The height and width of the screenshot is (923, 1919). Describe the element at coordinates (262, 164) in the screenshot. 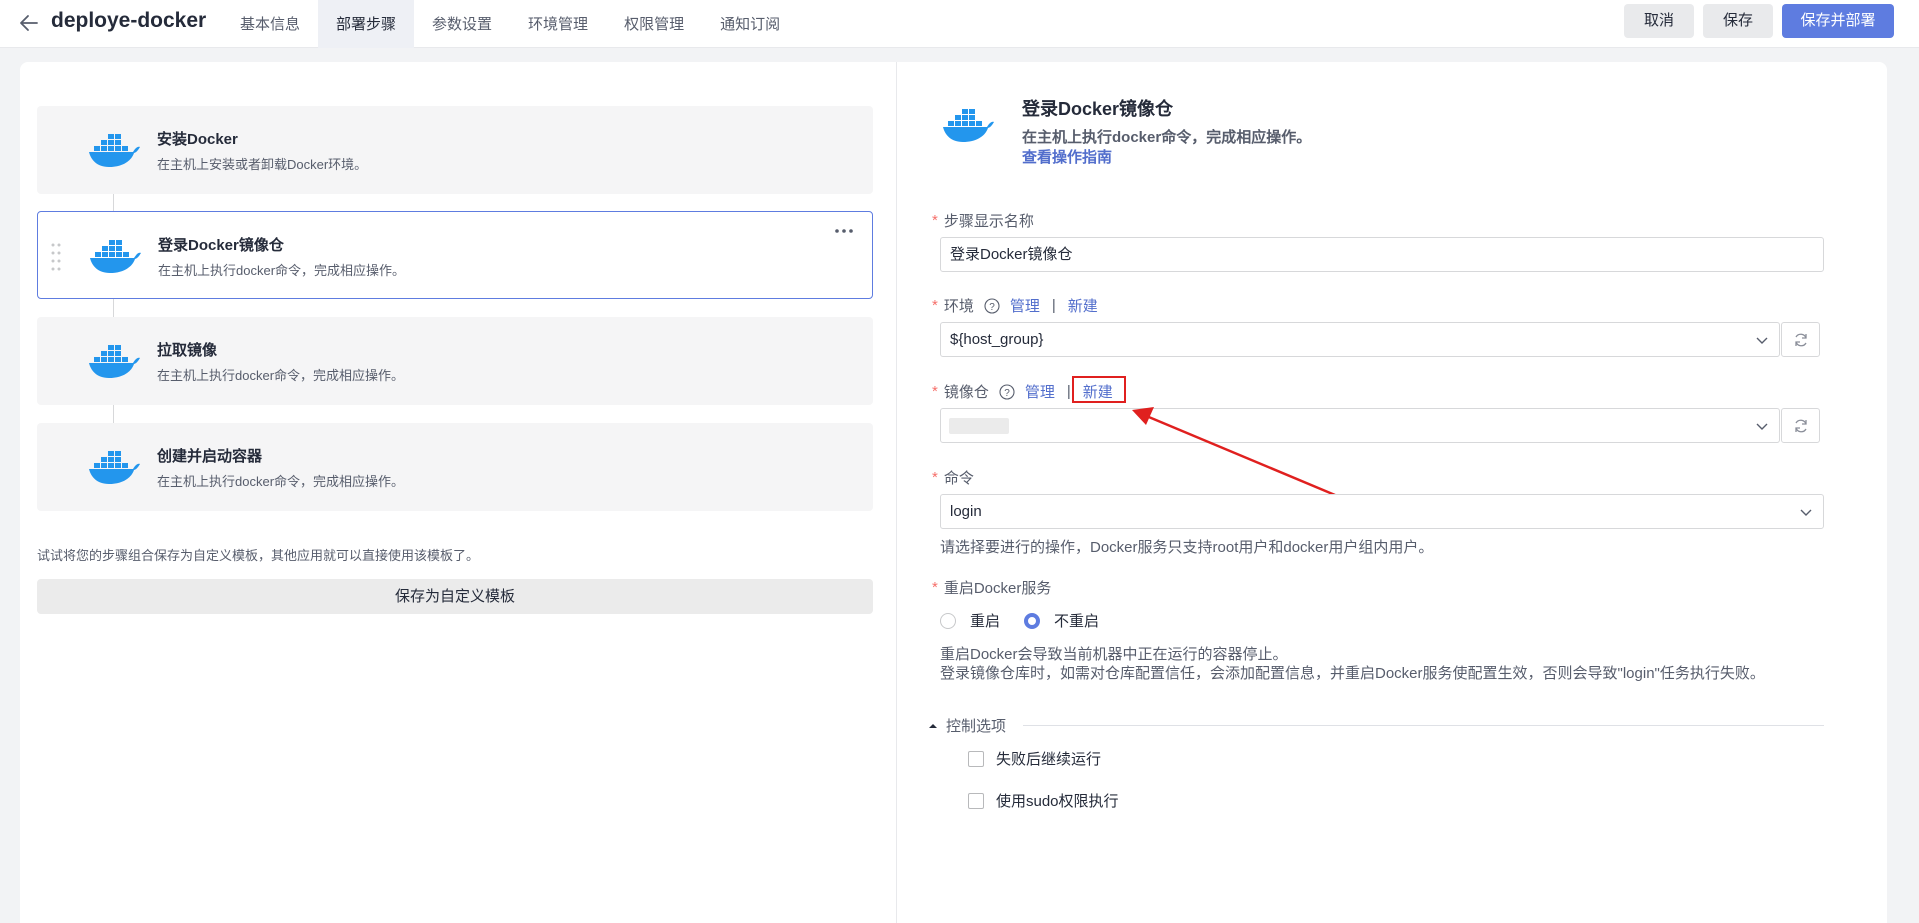

I see `step-description: 在主机上安装或者卸载Docker环境。` at that location.